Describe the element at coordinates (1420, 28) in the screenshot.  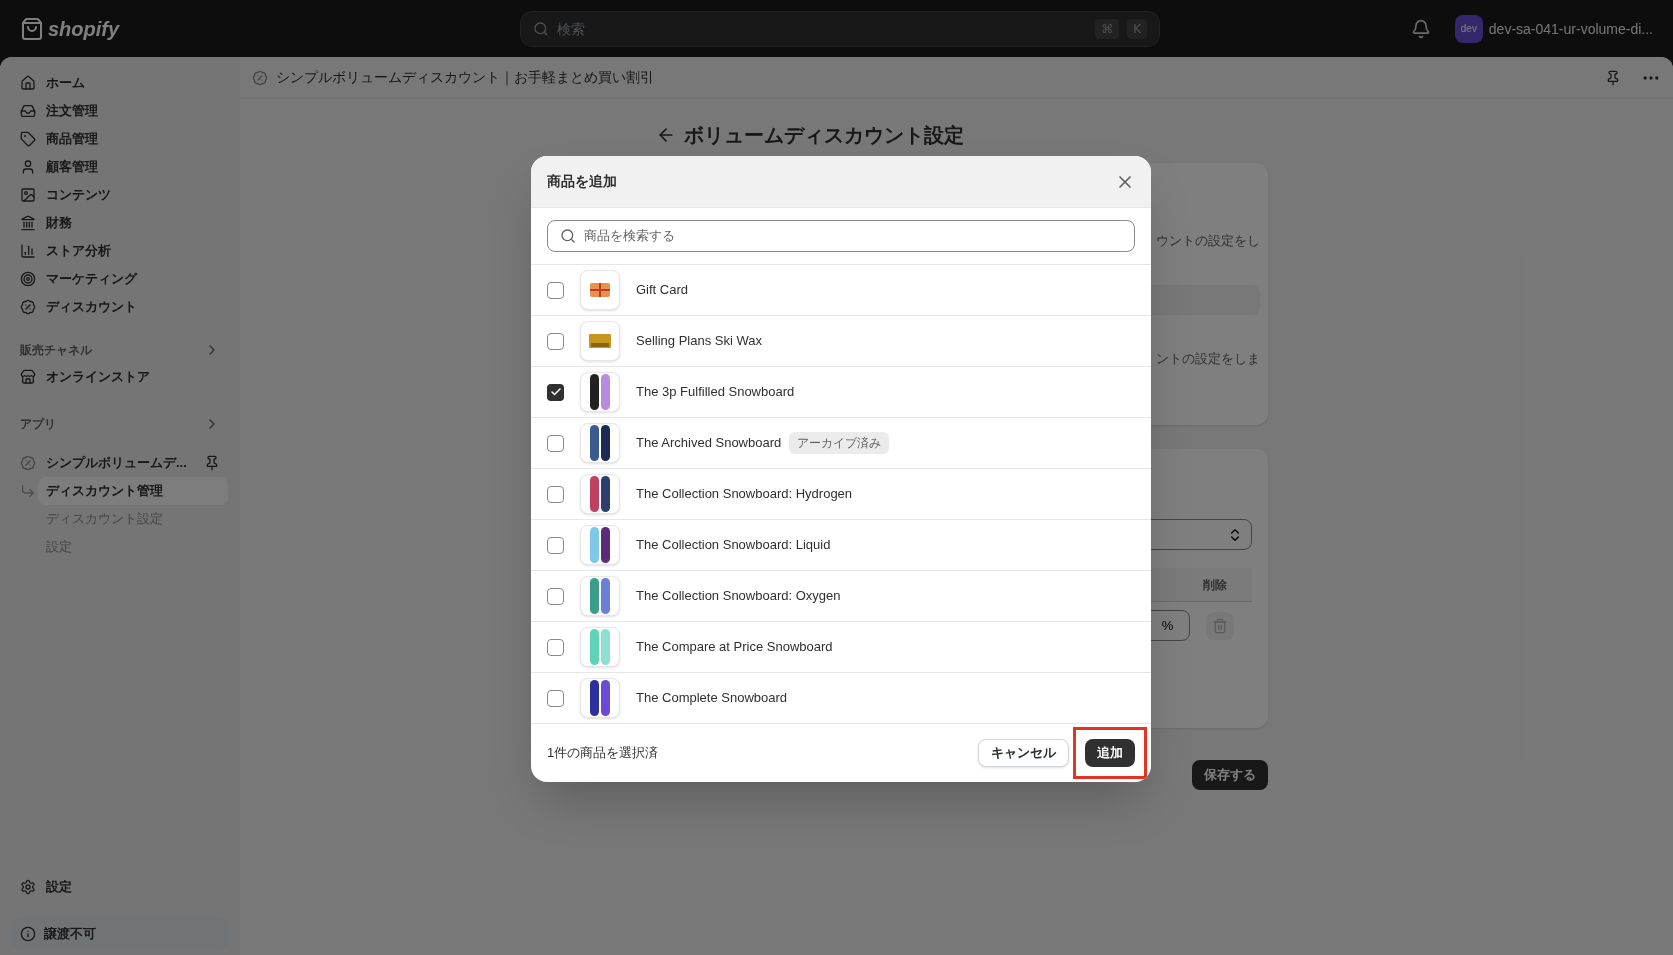
I see `bell-icon` at that location.